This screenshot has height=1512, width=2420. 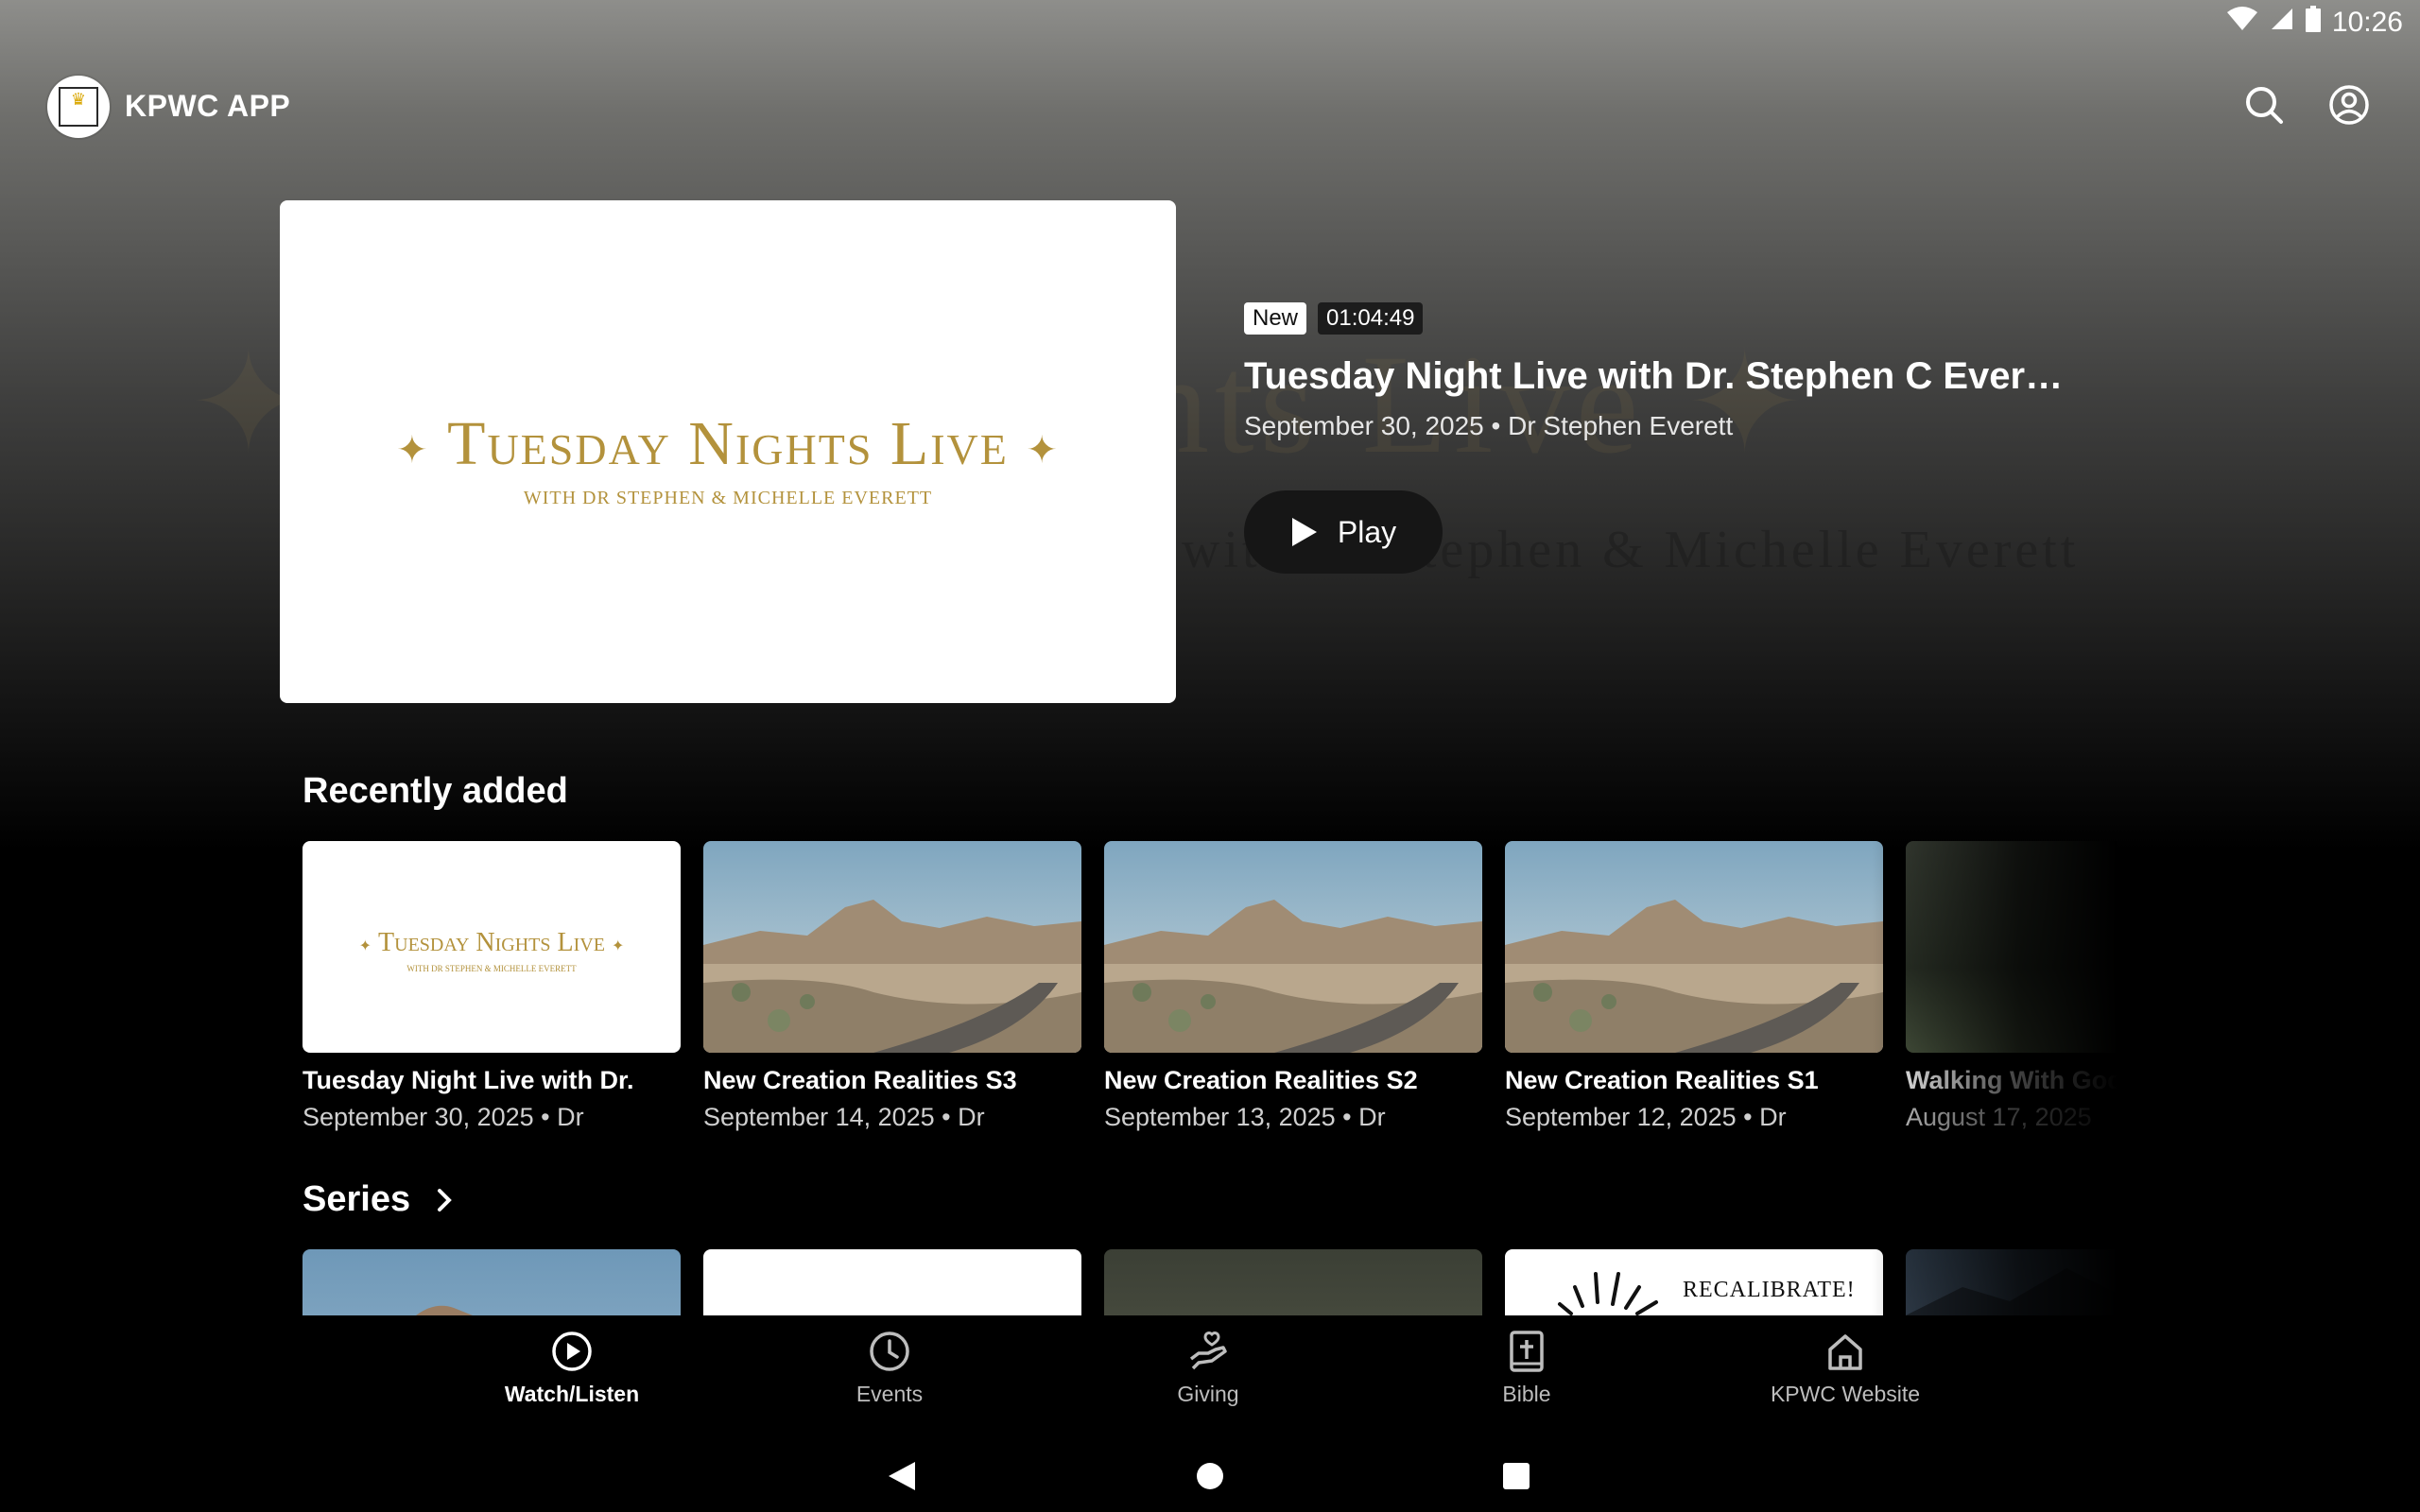 I want to click on card-title: New Creation Realities S1, so click(x=1662, y=1080).